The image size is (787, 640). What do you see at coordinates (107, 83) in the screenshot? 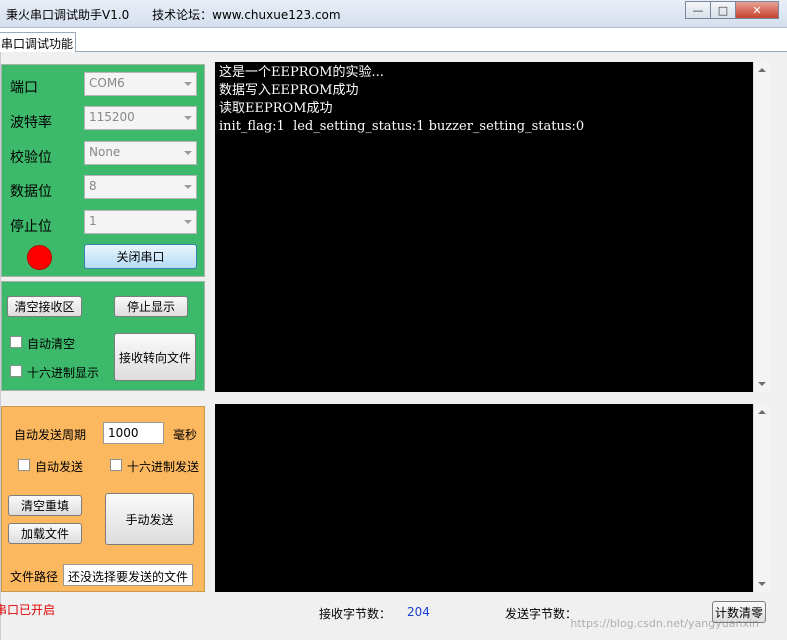
I see `port-select-value: COM6` at bounding box center [107, 83].